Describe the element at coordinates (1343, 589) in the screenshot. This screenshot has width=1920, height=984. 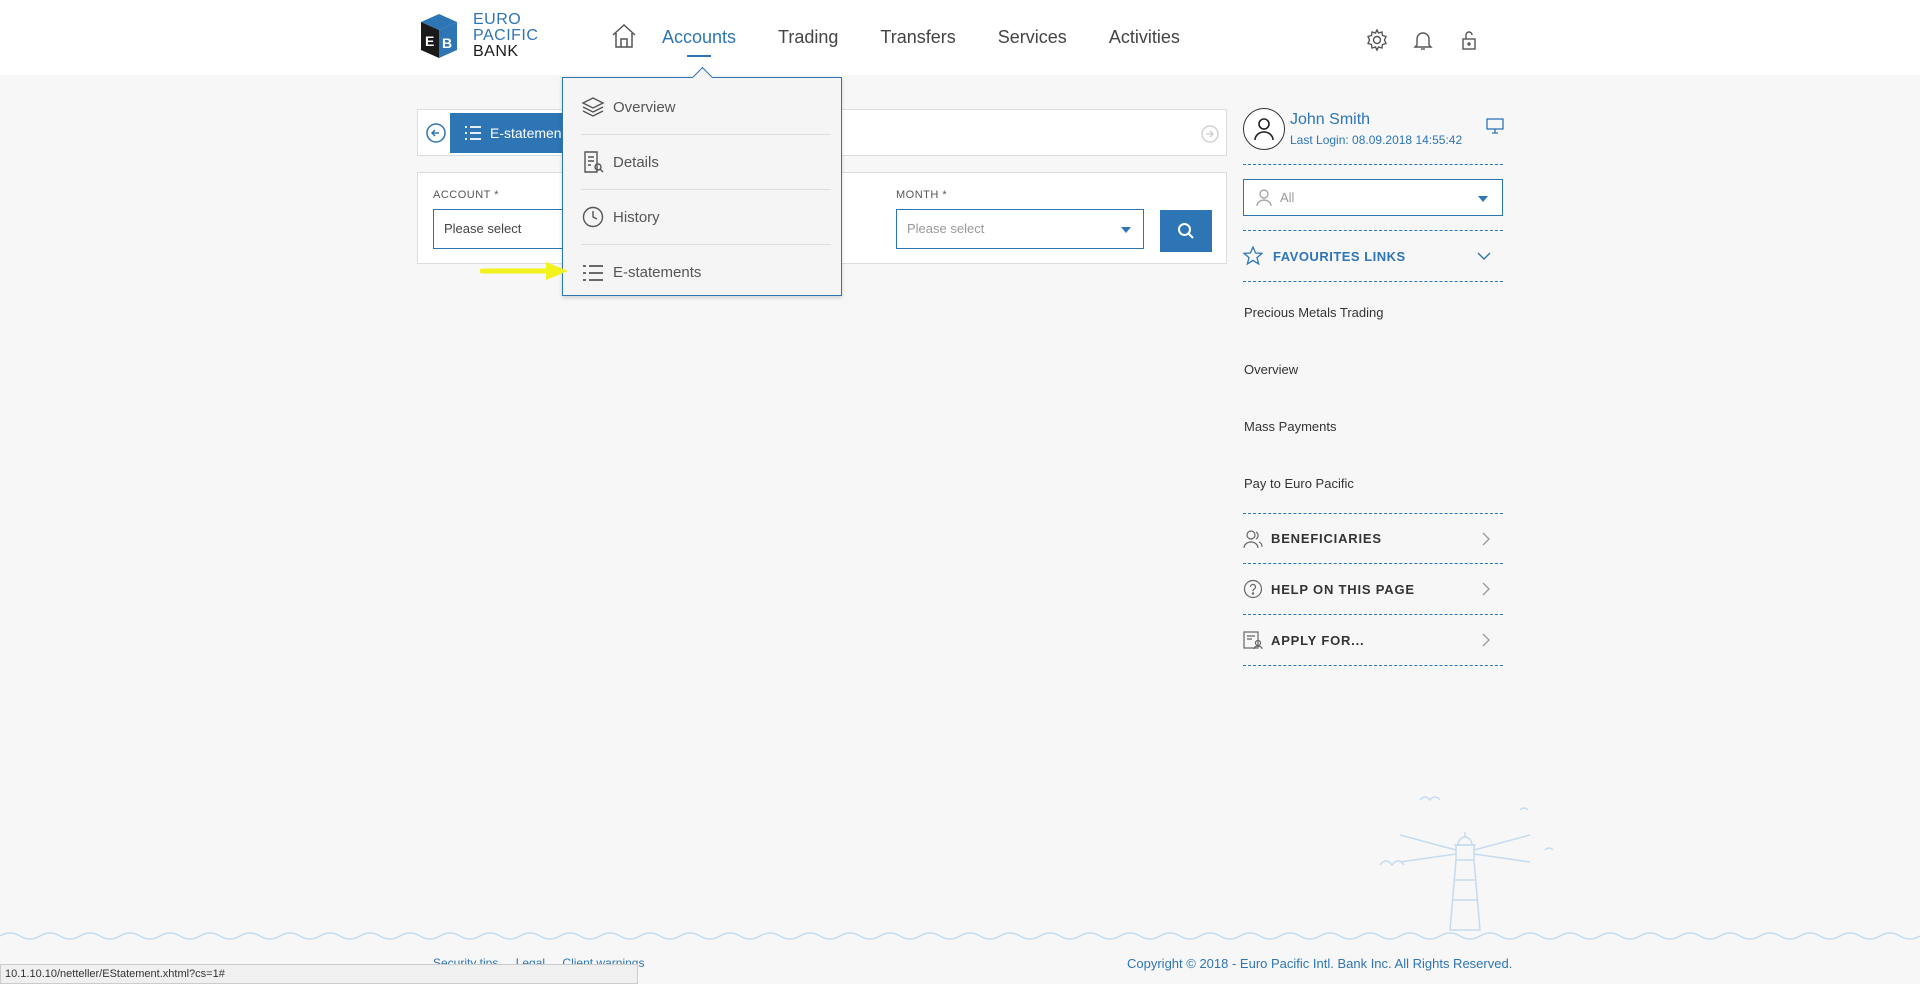
I see `section-label: HELP ON THIS PAGE` at that location.